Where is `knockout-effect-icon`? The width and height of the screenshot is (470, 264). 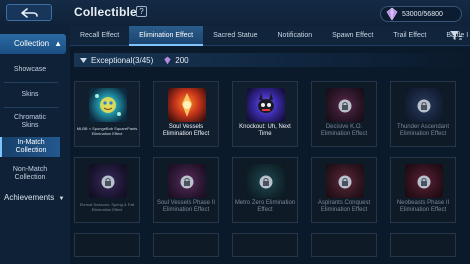 knockout-effect-icon is located at coordinates (266, 103).